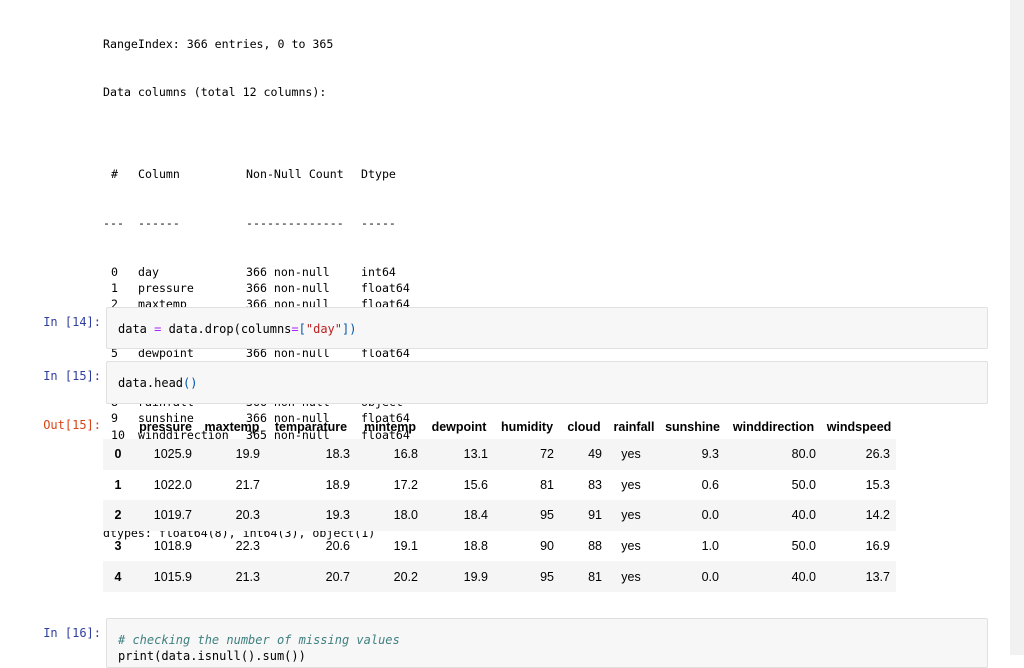  I want to click on table-cell-dewpoint: 18.4, so click(475, 515).